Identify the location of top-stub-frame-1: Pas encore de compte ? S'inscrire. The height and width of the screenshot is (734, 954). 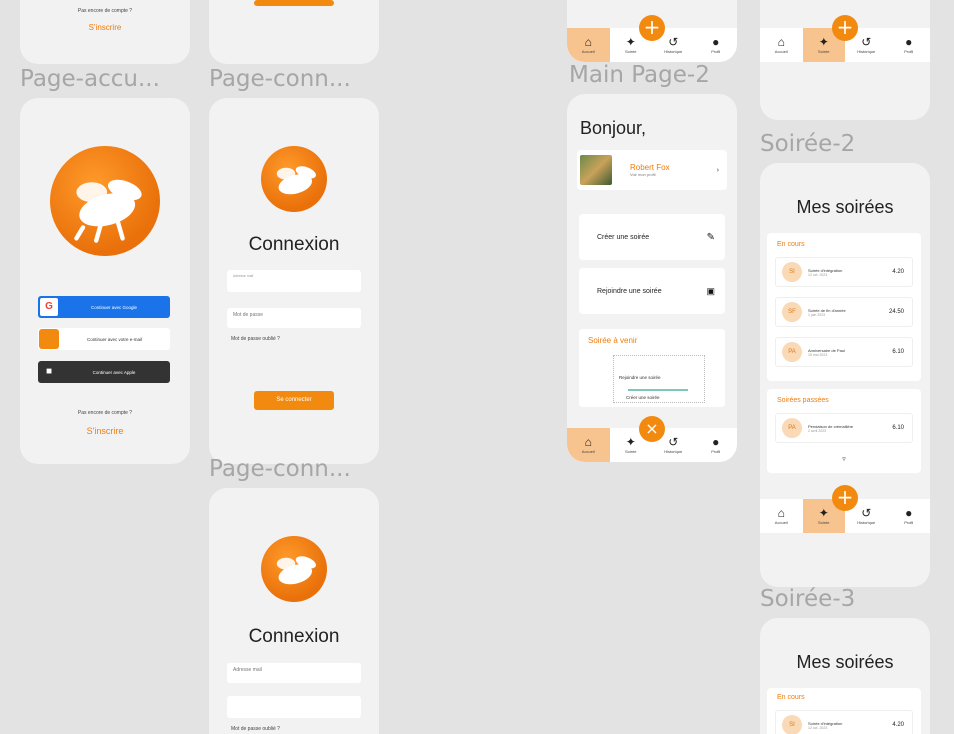
(105, 32).